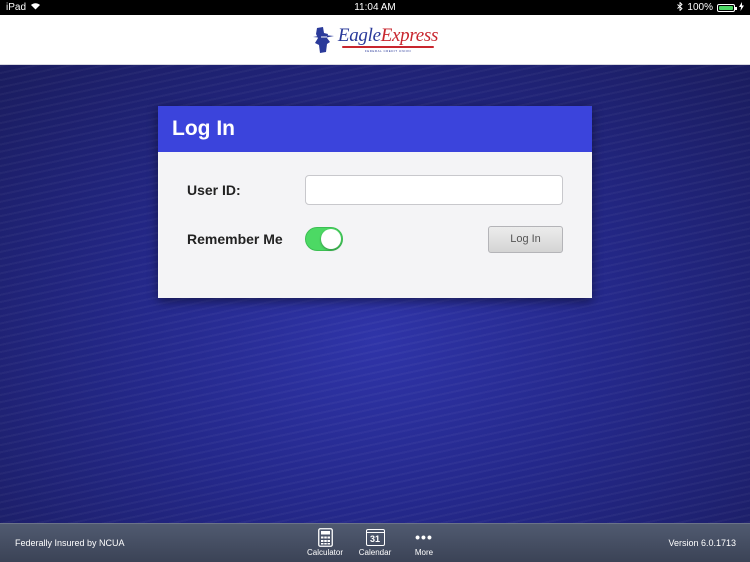 Image resolution: width=750 pixels, height=562 pixels. I want to click on calendar-day: 31, so click(374, 538).